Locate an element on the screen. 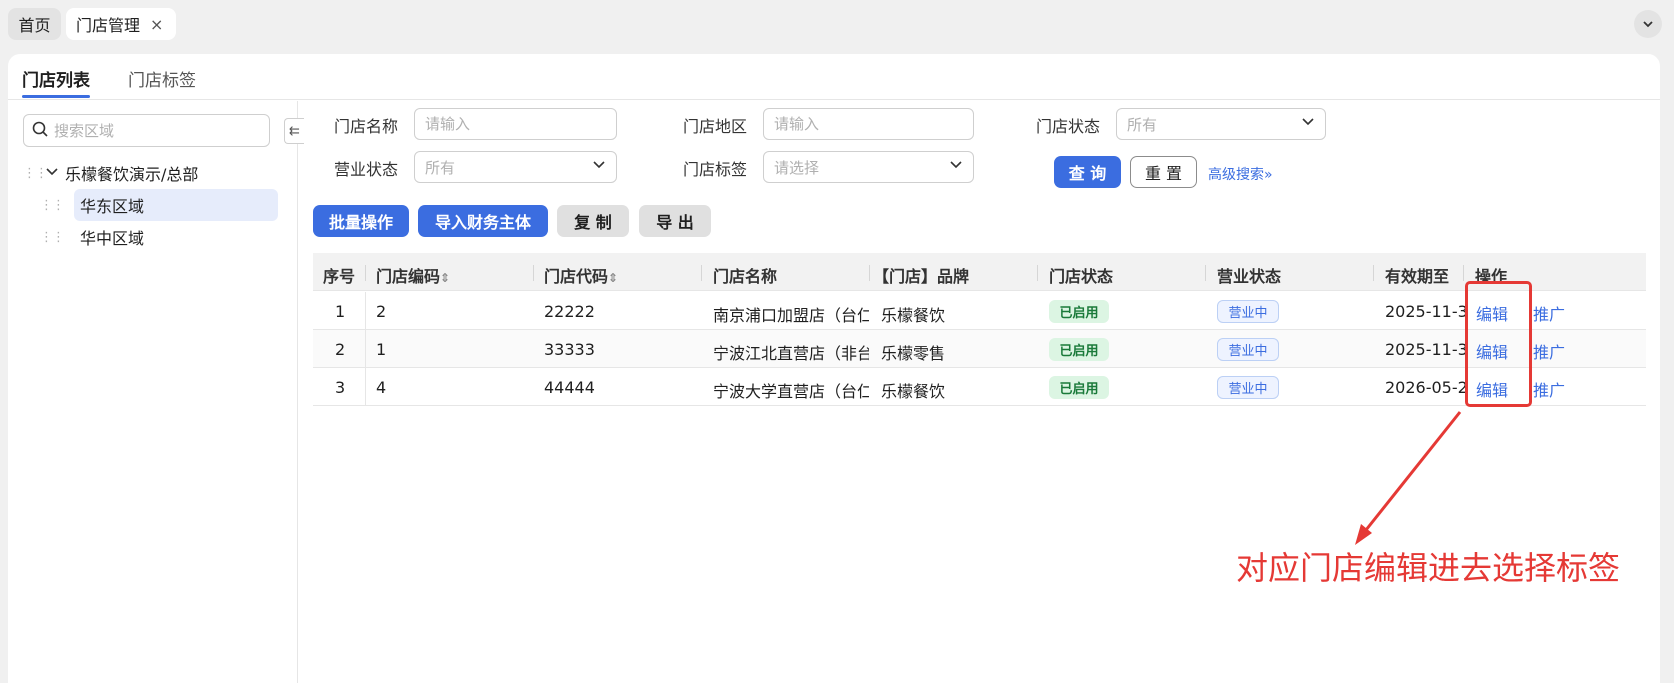 The height and width of the screenshot is (683, 1674). close-icon: × is located at coordinates (156, 24).